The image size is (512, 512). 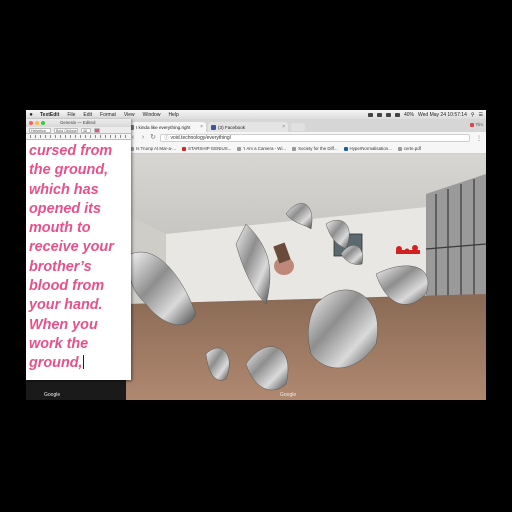 I want to click on format-bar: Helvetica Bold Oblique 48, so click(x=78, y=130).